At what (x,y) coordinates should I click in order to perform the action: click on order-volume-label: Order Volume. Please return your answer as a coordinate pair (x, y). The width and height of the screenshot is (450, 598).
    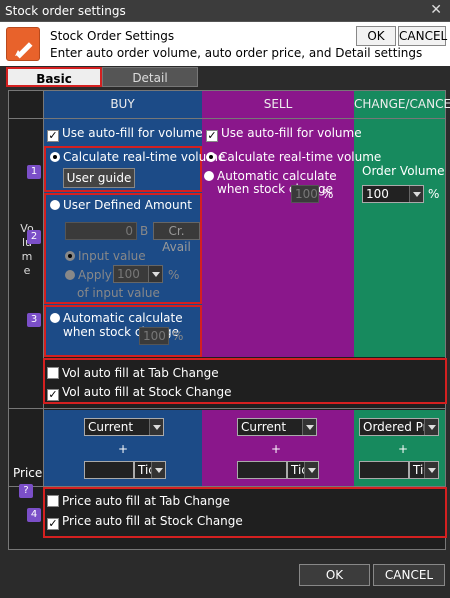
    Looking at the image, I should click on (403, 171).